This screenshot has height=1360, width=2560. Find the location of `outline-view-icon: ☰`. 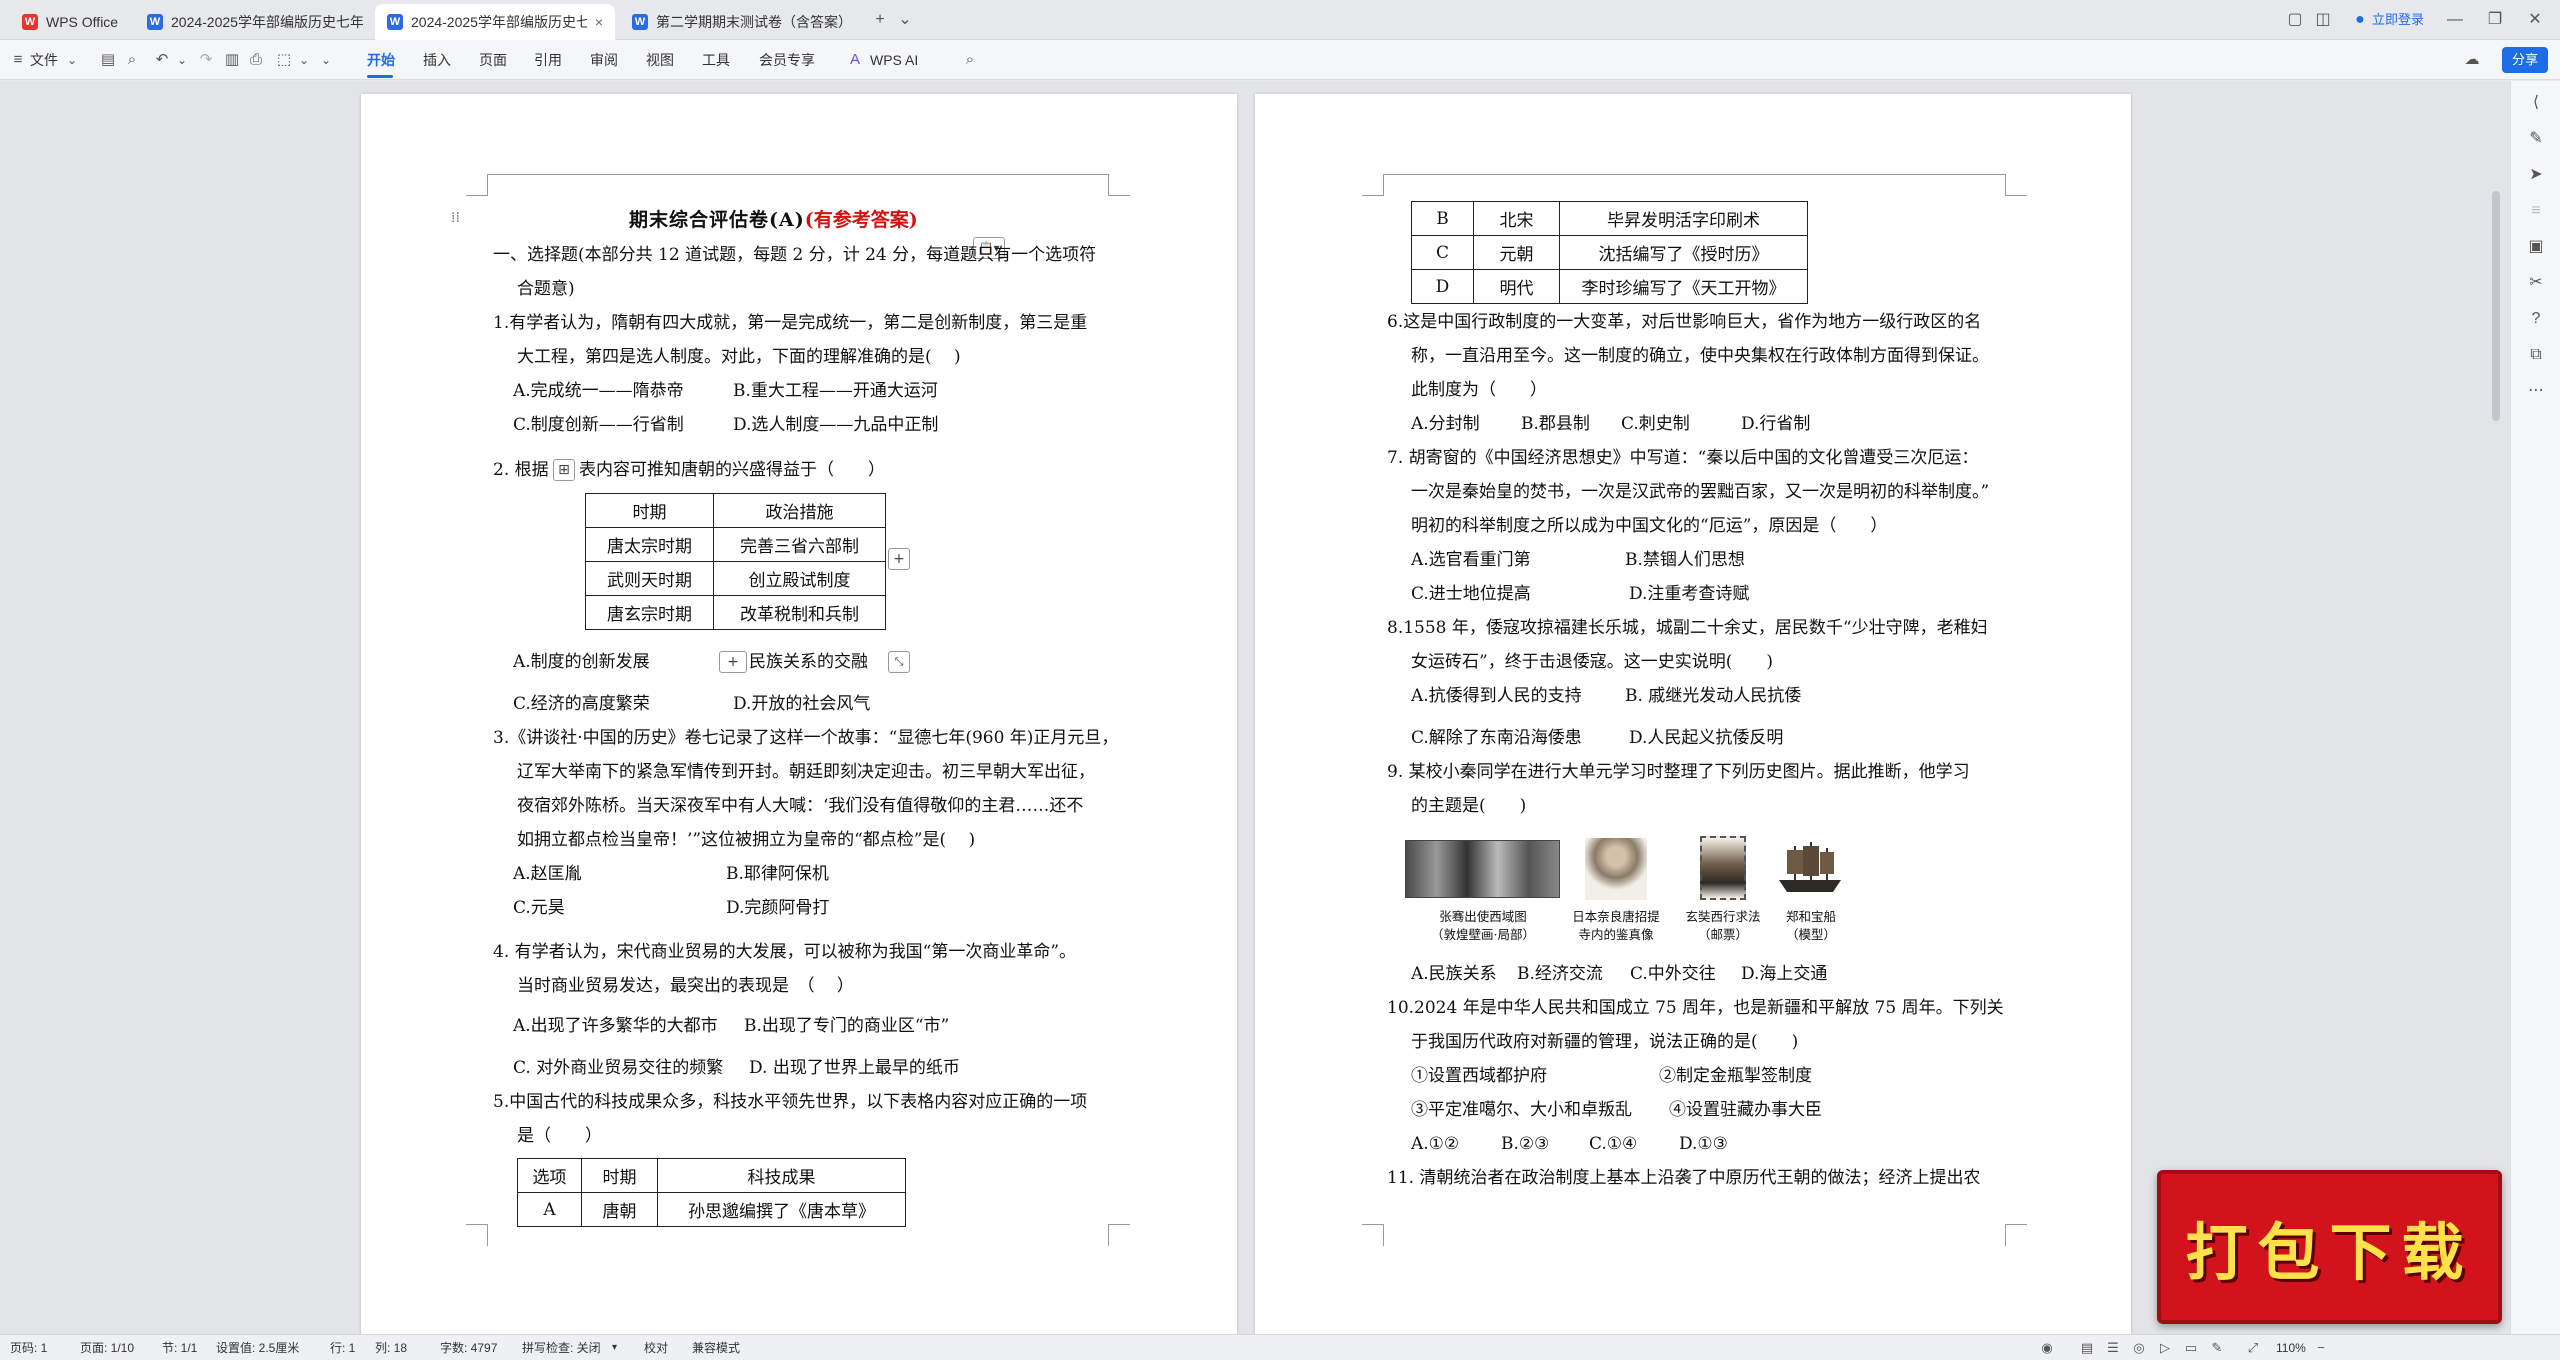

outline-view-icon: ☰ is located at coordinates (2113, 1348).